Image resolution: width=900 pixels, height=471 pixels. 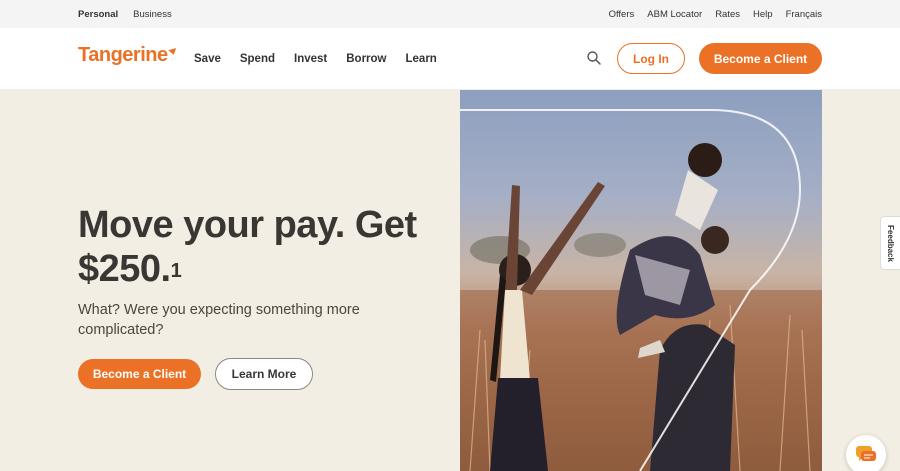 What do you see at coordinates (727, 14) in the screenshot?
I see `utility-link-rates: Rates` at bounding box center [727, 14].